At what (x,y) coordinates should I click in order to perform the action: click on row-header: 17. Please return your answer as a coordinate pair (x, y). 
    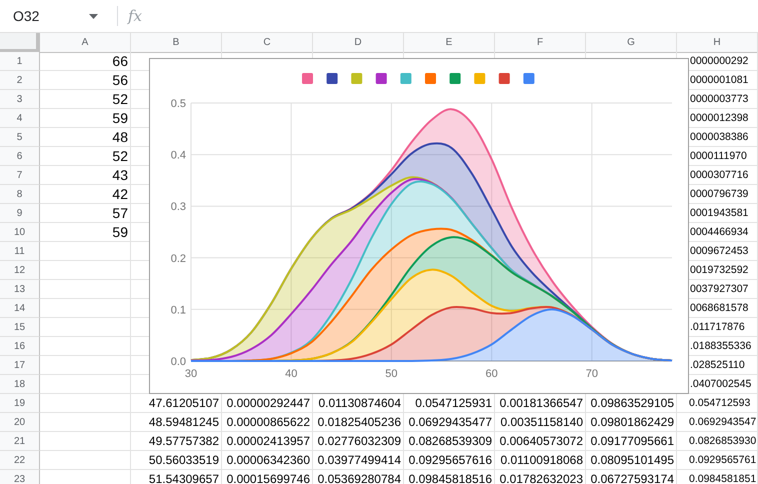
    Looking at the image, I should click on (20, 365).